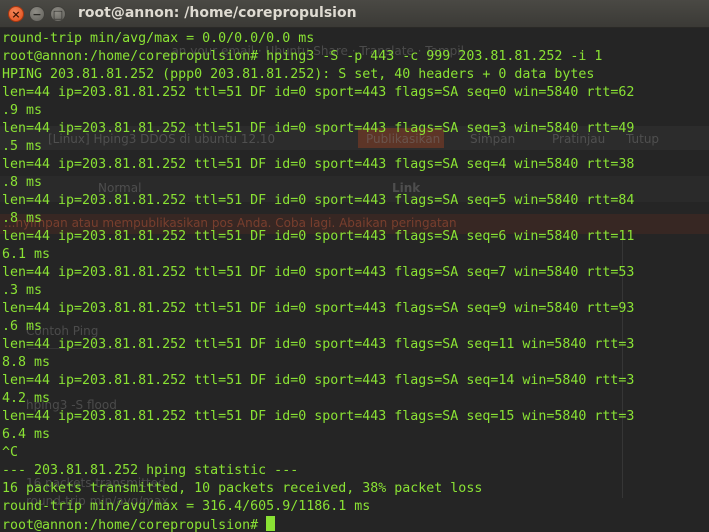 The image size is (709, 532). Describe the element at coordinates (26, 254) in the screenshot. I see `terminal-line: 6.1 ms` at that location.